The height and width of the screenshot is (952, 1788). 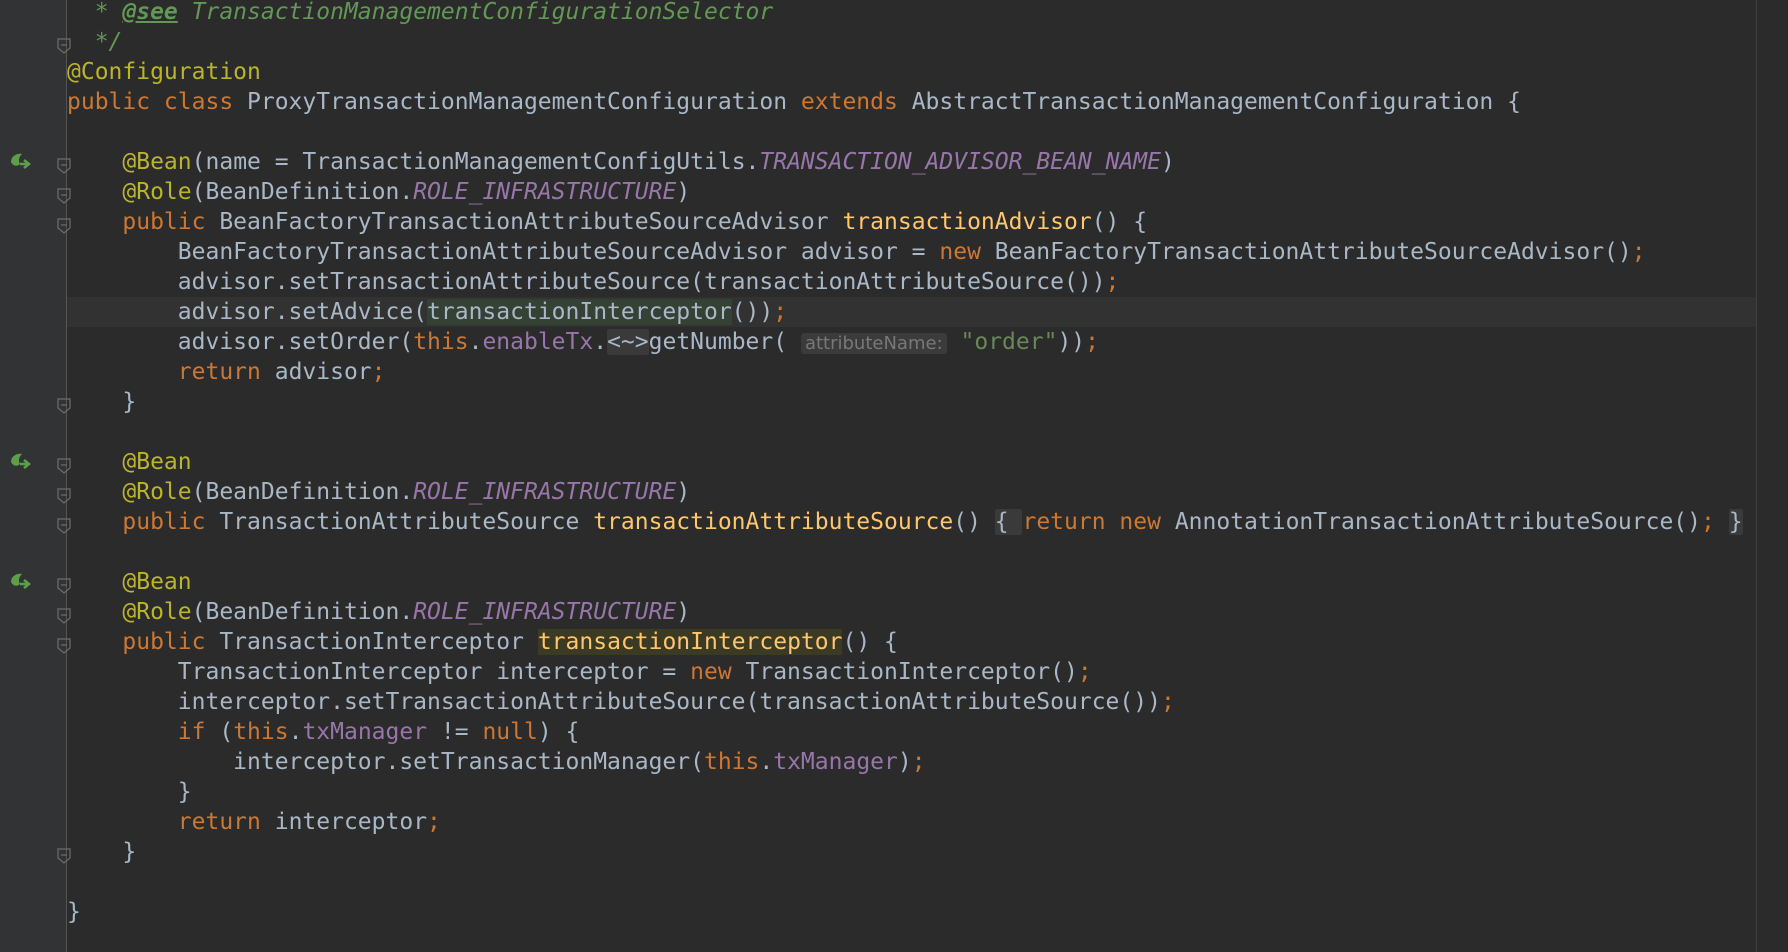 I want to click on folded-code-placeholder: {, so click(x=1008, y=522).